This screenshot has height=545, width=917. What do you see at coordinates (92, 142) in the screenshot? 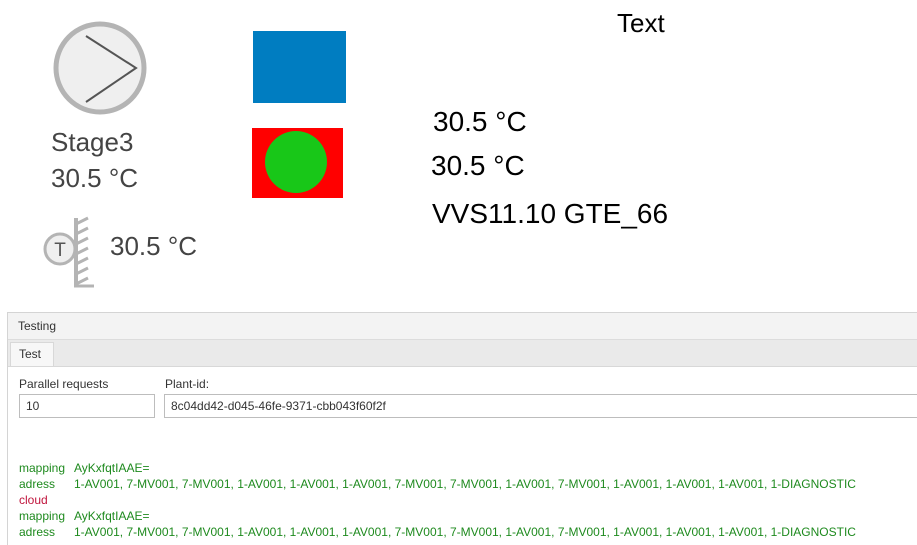
I see `stage-label: Stage3` at bounding box center [92, 142].